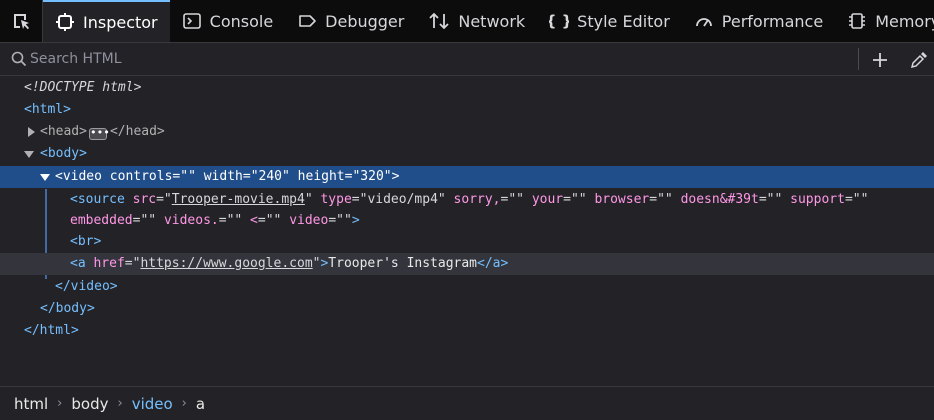 This screenshot has height=420, width=934. What do you see at coordinates (223, 176) in the screenshot?
I see `attr-name: width` at bounding box center [223, 176].